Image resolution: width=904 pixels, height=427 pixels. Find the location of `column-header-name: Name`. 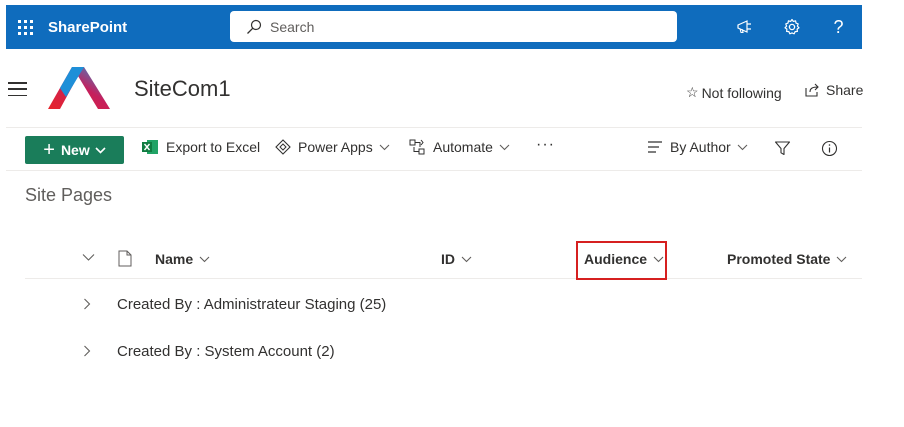

column-header-name: Name is located at coordinates (182, 259).